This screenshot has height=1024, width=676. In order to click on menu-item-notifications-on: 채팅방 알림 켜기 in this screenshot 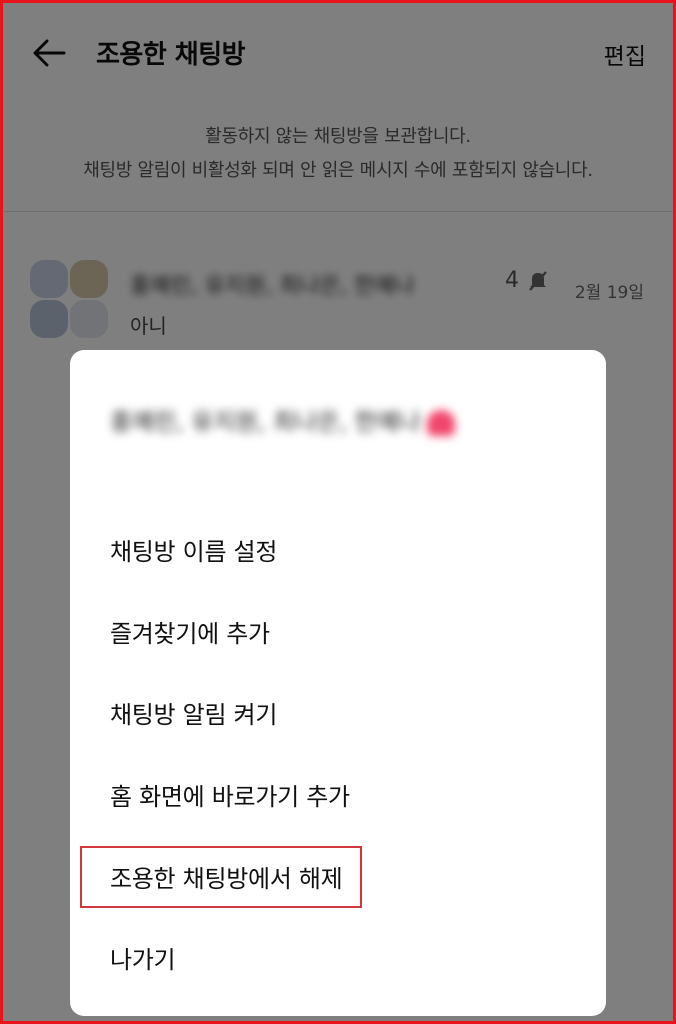, I will do `click(338, 715)`.